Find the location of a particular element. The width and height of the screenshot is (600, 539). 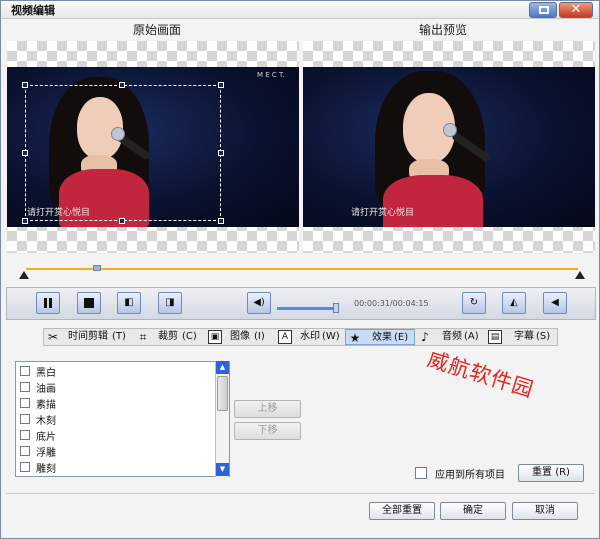

maximize-icon is located at coordinates (544, 10).